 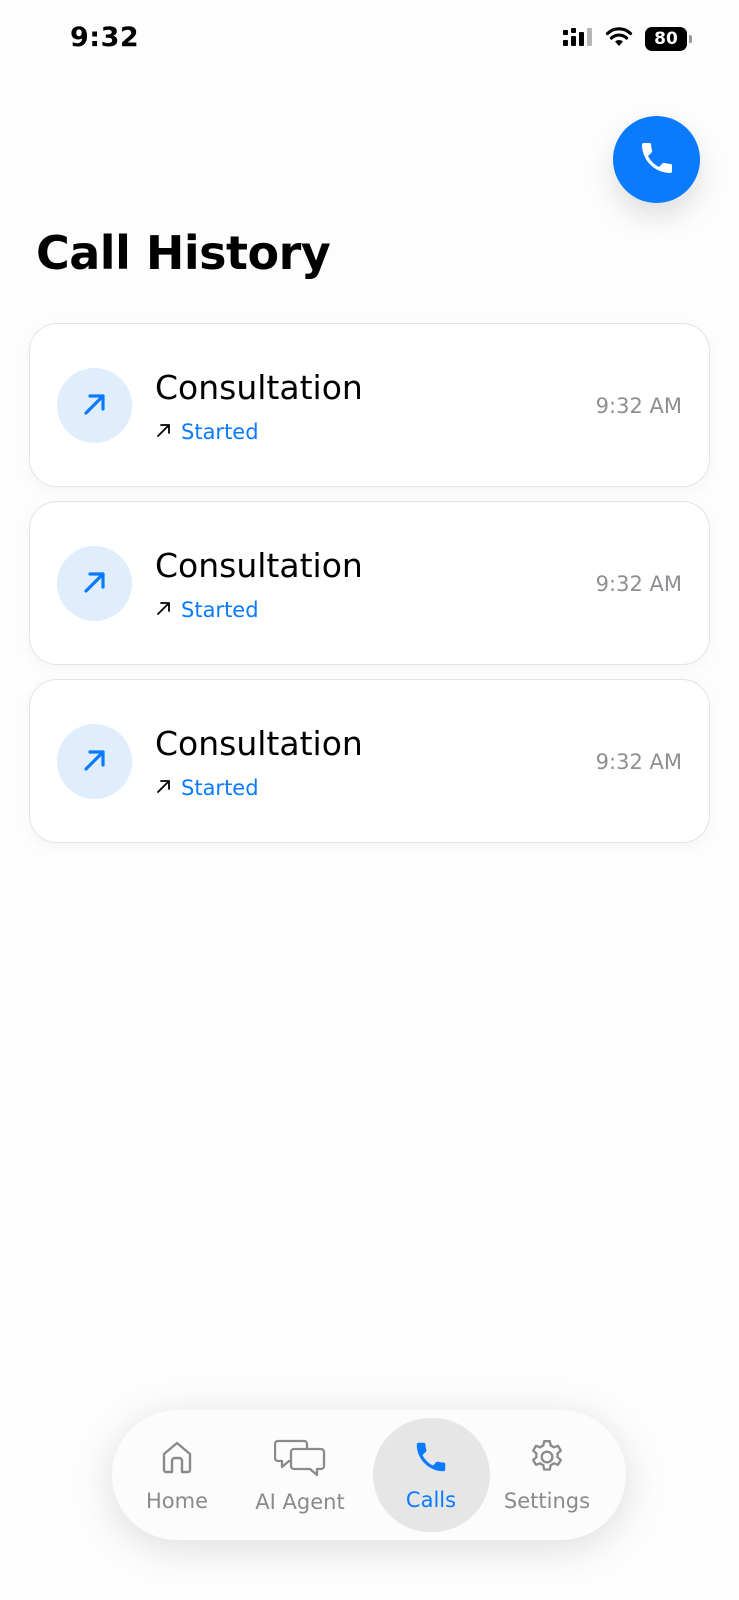 I want to click on tab-ai-agent: AI Agent, so click(x=300, y=1475).